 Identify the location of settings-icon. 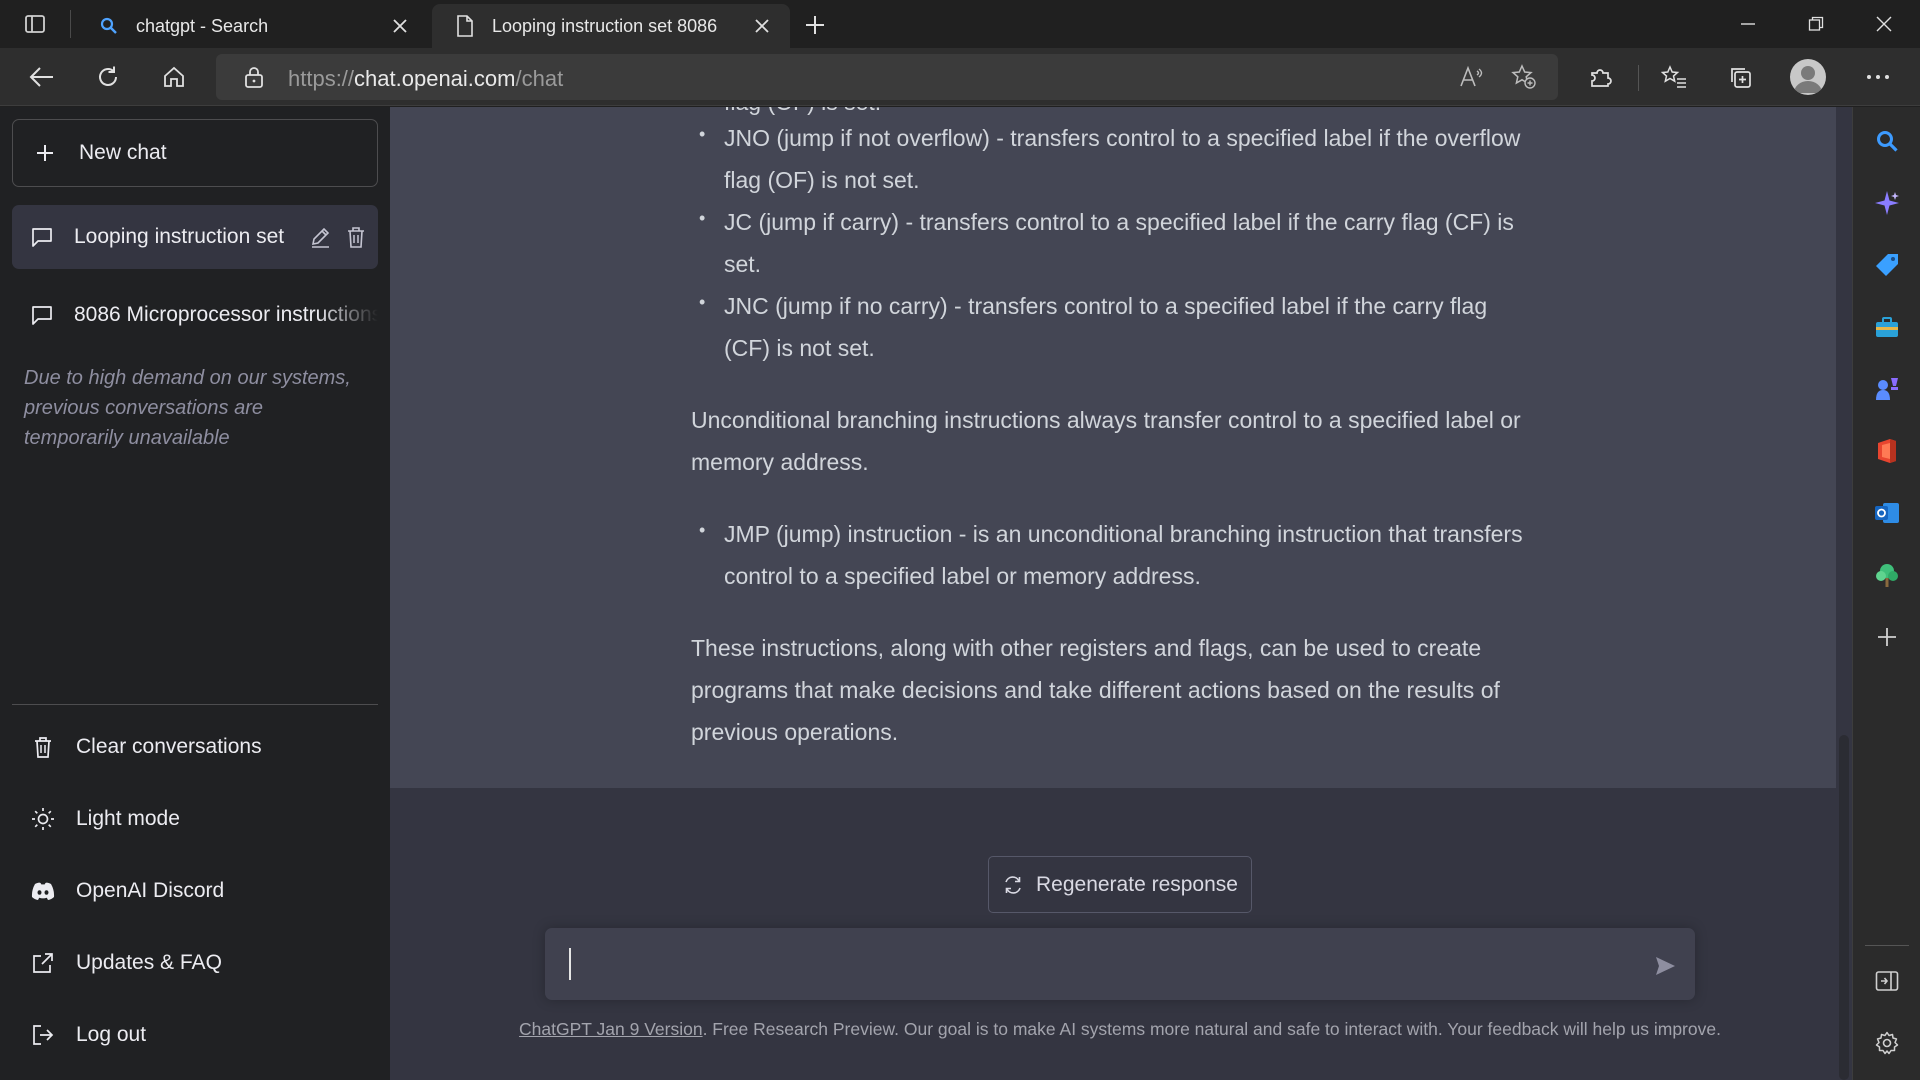
(1887, 1043).